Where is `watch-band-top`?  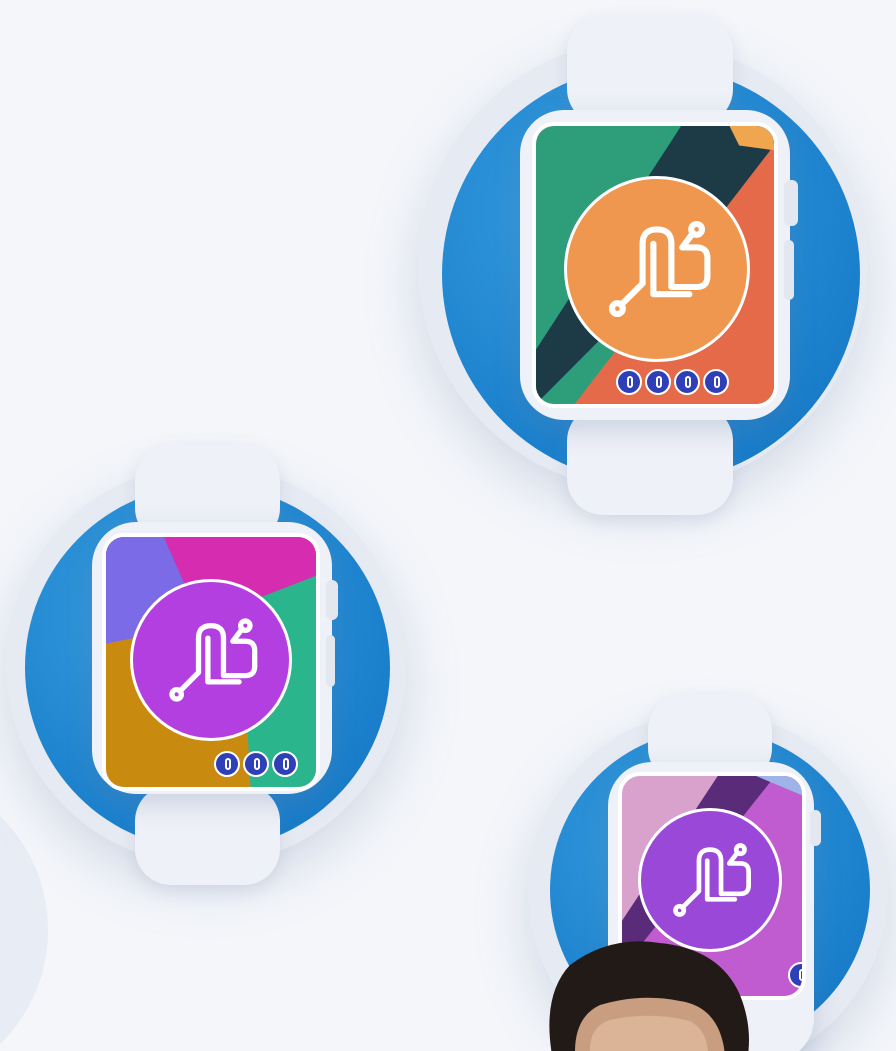 watch-band-top is located at coordinates (650, 70).